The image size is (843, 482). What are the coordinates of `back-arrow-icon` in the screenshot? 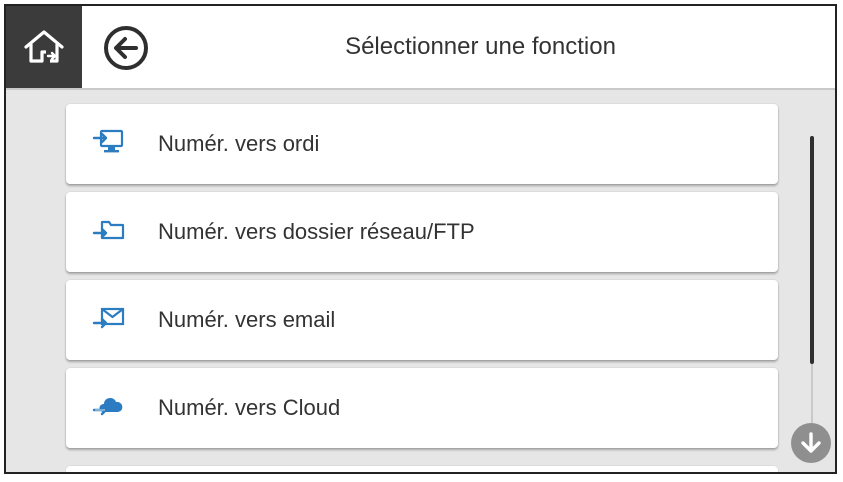 It's located at (126, 48).